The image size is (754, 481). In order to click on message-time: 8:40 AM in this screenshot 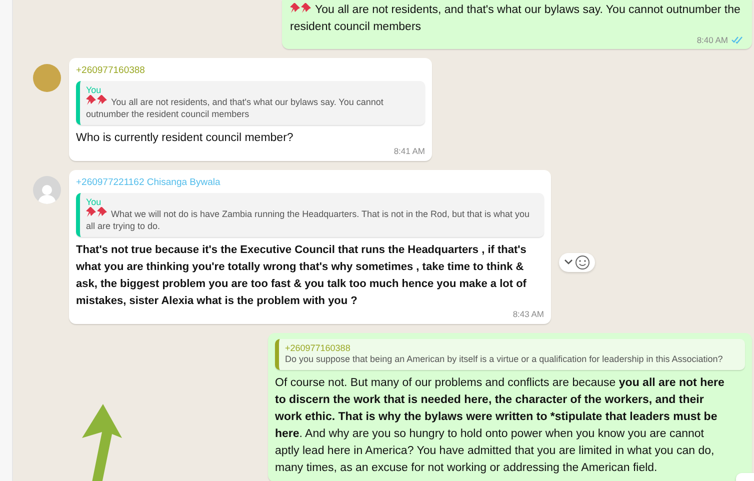, I will do `click(712, 40)`.